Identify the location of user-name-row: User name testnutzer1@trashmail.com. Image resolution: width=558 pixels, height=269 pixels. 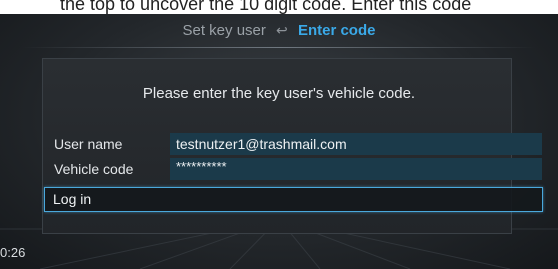
(294, 144).